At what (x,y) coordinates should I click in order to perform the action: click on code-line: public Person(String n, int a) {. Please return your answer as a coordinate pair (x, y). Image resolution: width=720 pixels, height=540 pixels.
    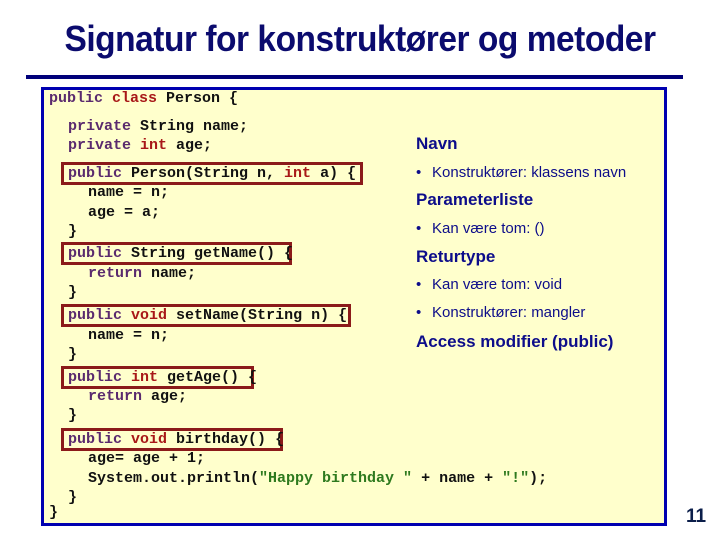
    Looking at the image, I should click on (212, 173).